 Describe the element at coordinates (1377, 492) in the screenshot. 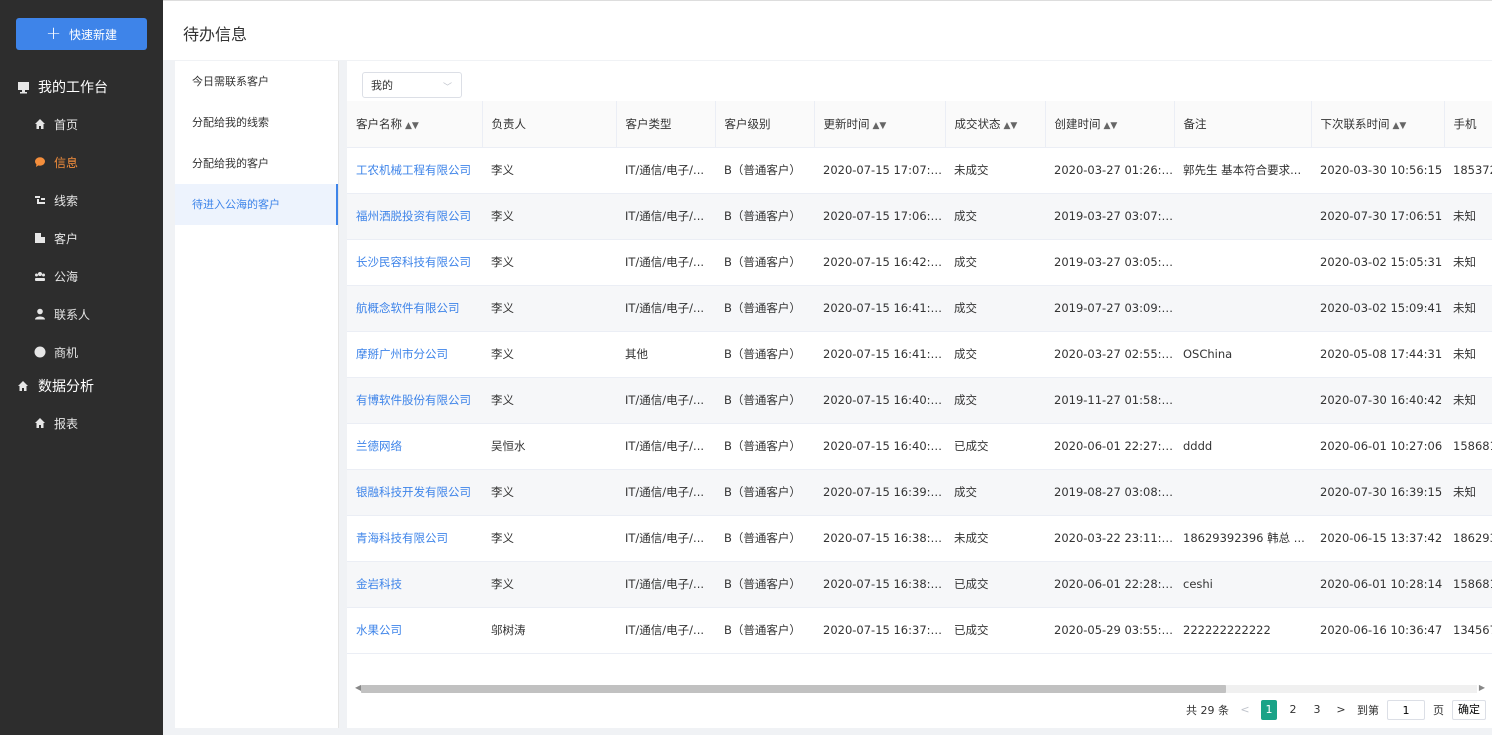

I see `table-cell: 2020-07-30 16:39:15` at that location.